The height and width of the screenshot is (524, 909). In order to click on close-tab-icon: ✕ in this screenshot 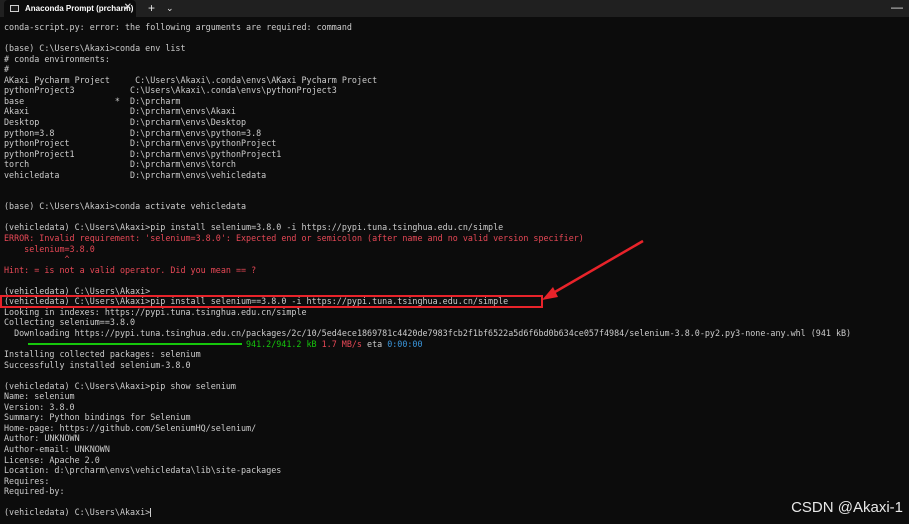, I will do `click(128, 7)`.